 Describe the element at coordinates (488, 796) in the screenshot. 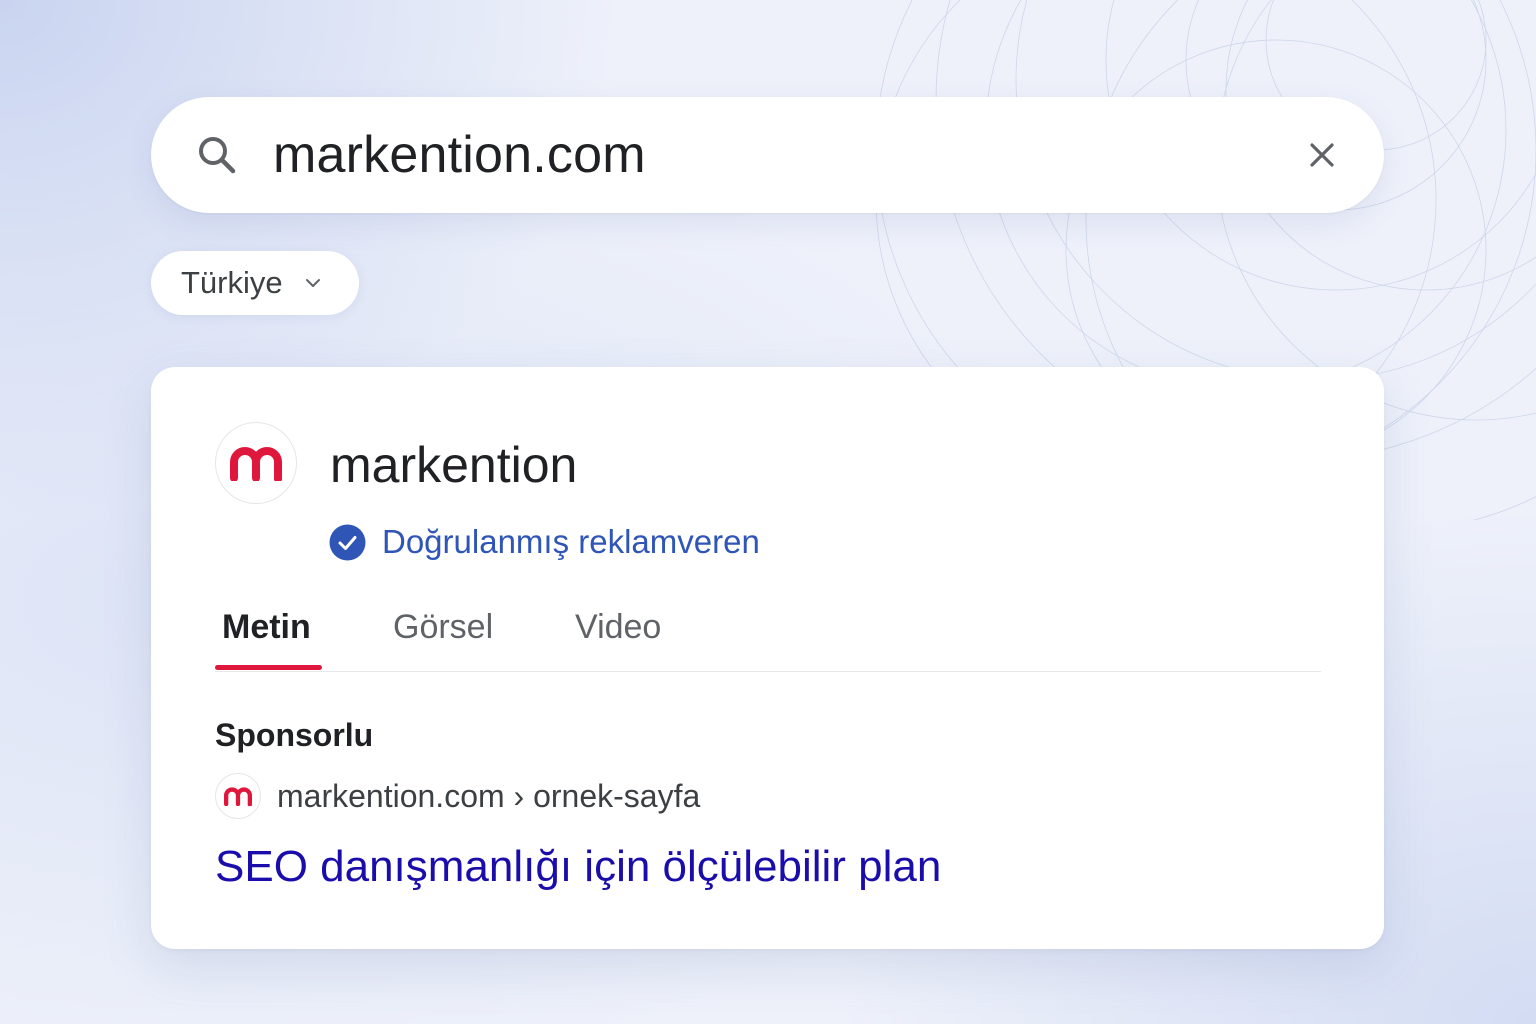

I see `ad-display-url: markention.com › ornek-sayfa` at that location.